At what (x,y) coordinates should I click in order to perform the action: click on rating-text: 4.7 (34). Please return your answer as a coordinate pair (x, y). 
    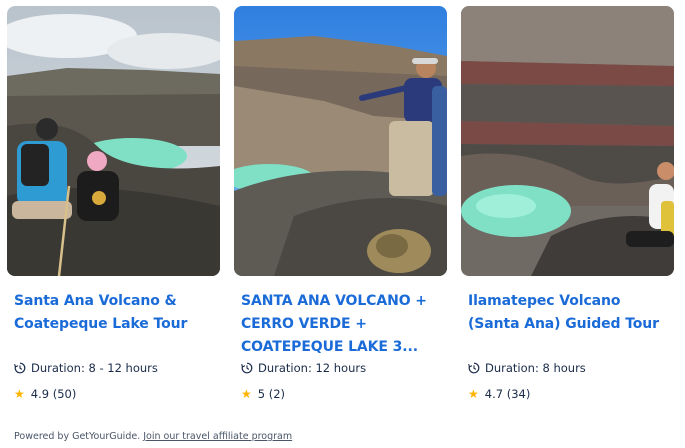
    Looking at the image, I should click on (507, 394).